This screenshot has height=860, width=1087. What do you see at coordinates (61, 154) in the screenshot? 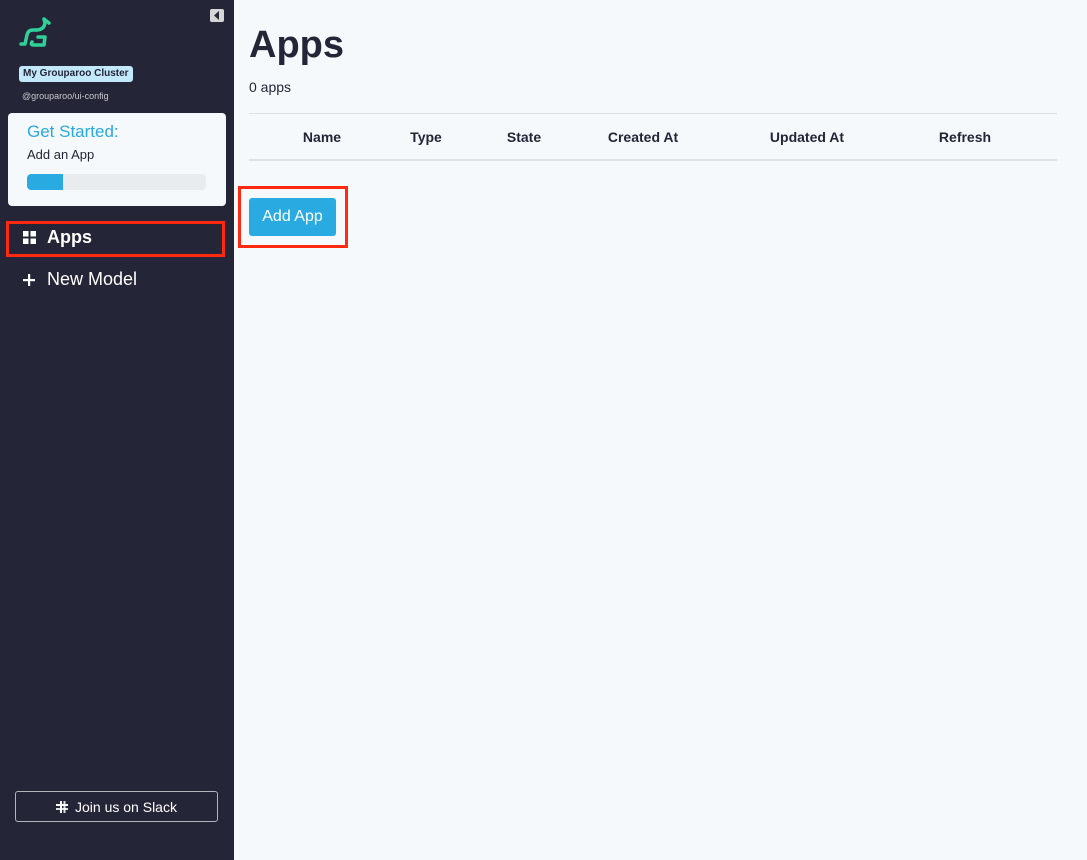
I see `get-started-step: Add an App` at bounding box center [61, 154].